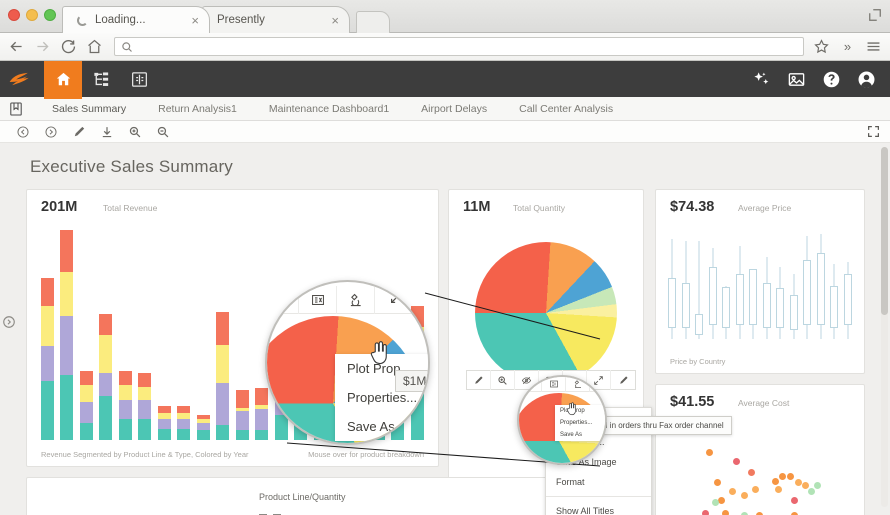 Image resolution: width=890 pixels, height=515 pixels. I want to click on presentation-icon, so click(796, 79).